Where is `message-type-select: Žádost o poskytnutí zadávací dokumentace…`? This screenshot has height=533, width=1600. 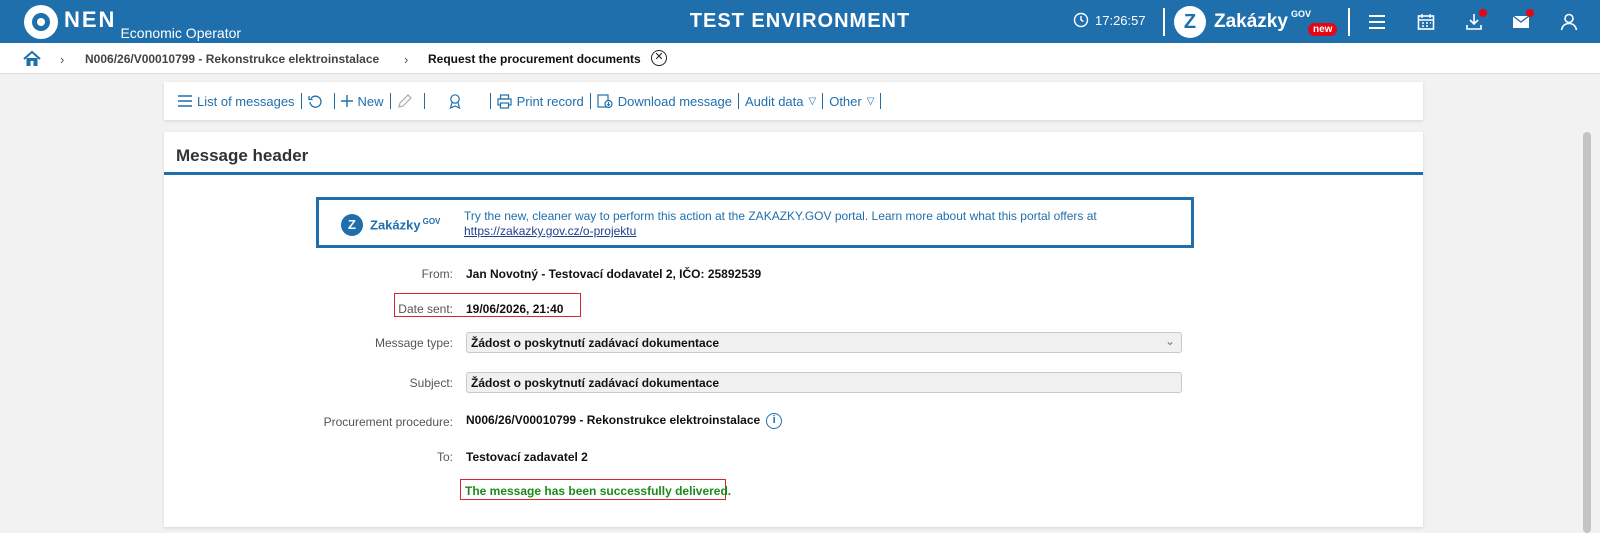
message-type-select: Žádost o poskytnutí zadávací dokumentace… is located at coordinates (824, 342).